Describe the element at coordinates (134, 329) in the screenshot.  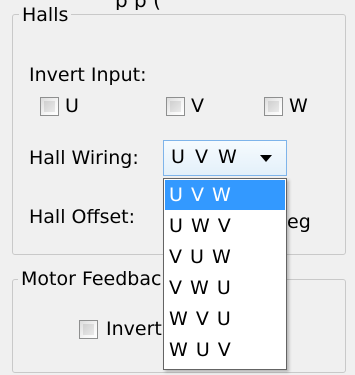
I see `motor-feedback-invert-label: Invert` at that location.